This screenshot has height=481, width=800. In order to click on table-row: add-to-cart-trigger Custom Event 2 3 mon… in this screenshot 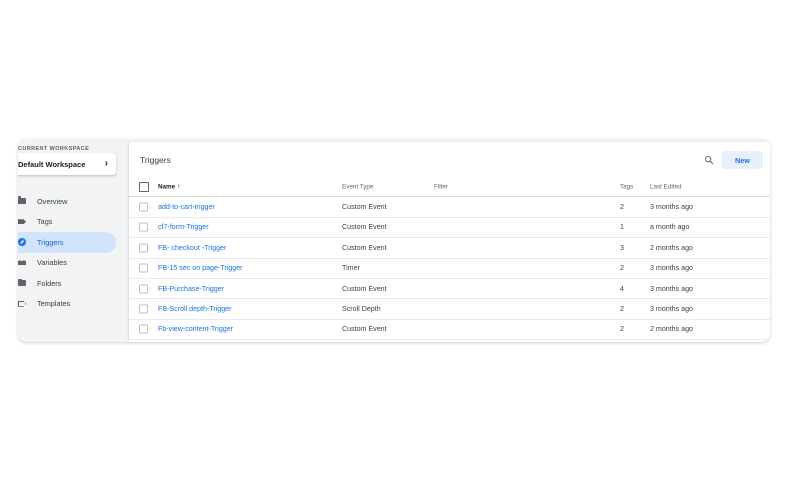, I will do `click(449, 207)`.